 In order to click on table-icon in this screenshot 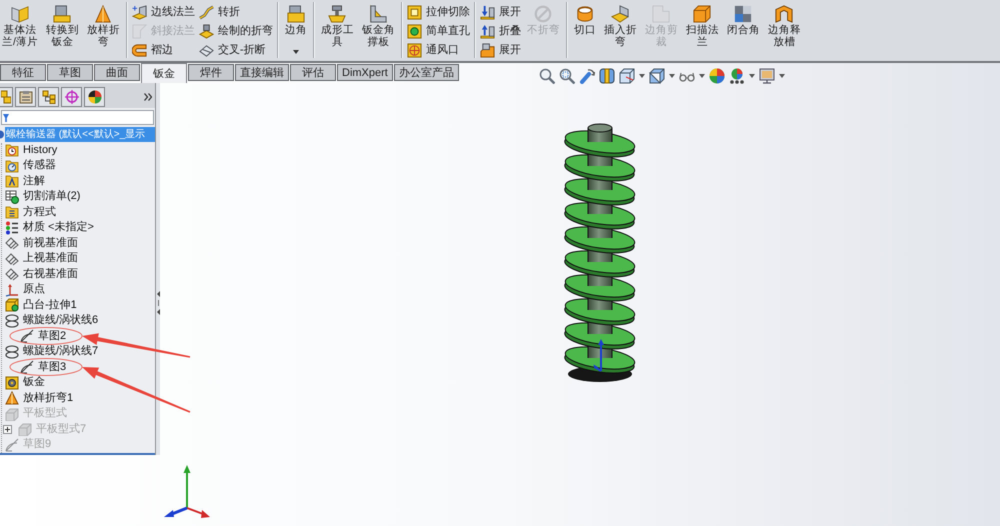, I will do `click(12, 197)`.